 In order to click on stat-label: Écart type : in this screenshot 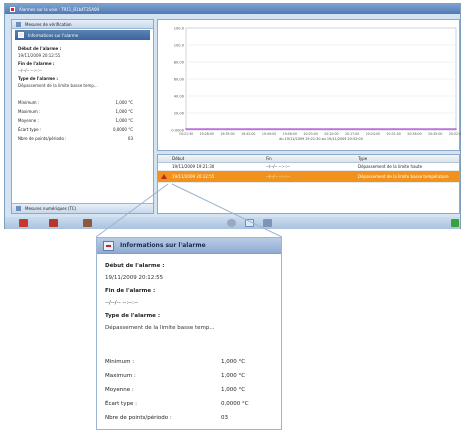, I will do `click(30, 129)`.